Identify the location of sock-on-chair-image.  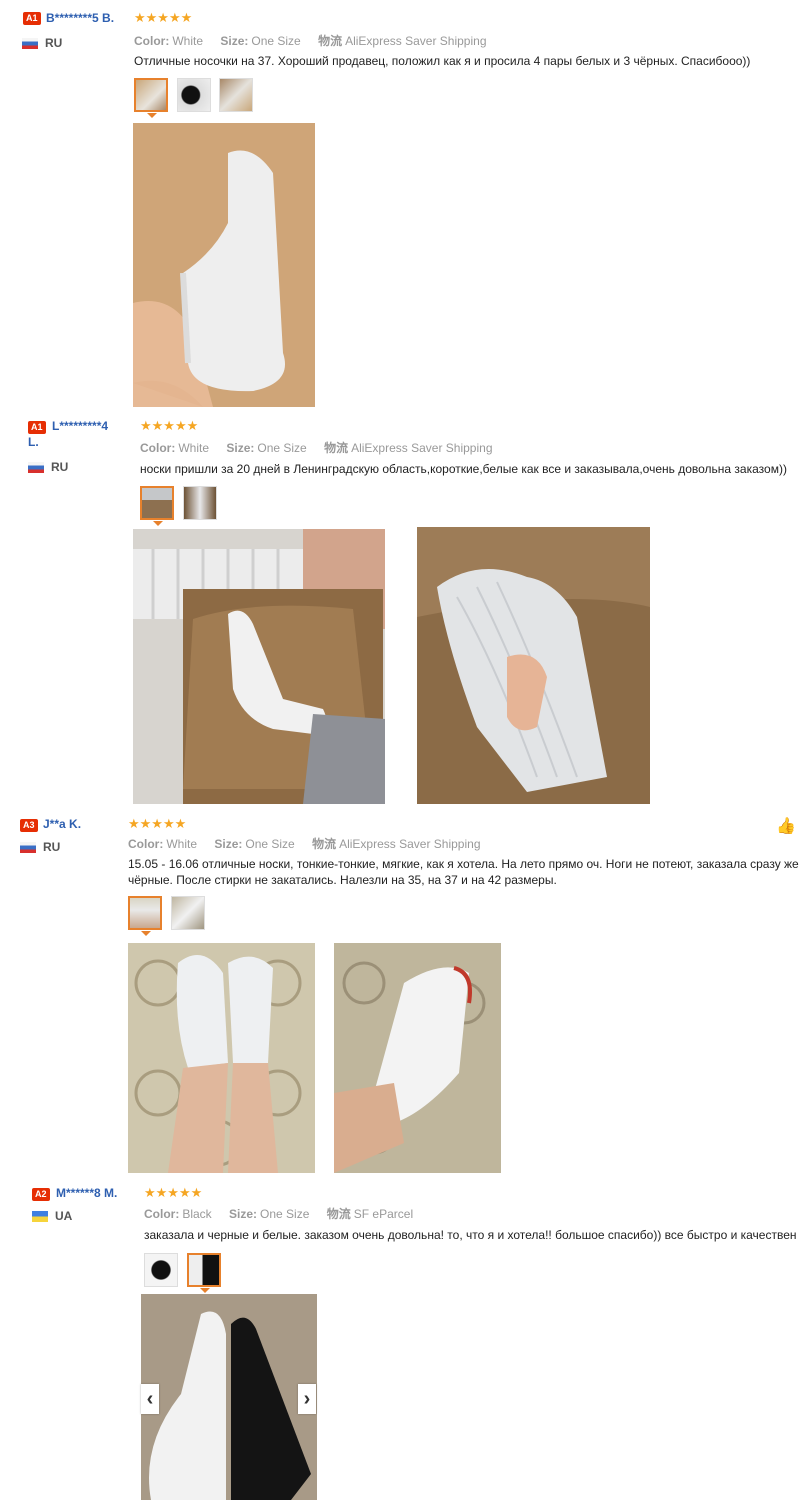
(259, 666).